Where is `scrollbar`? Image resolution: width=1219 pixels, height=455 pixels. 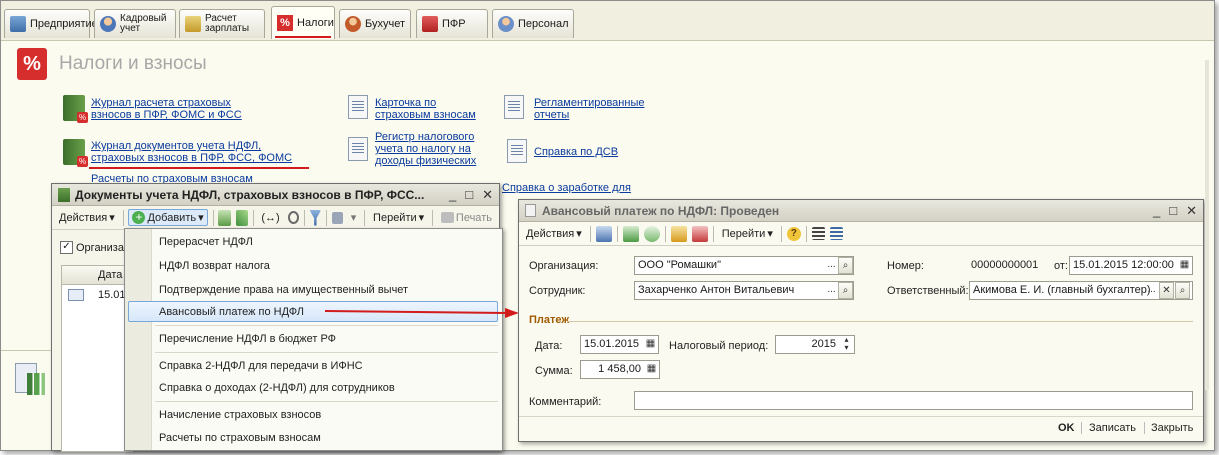 scrollbar is located at coordinates (1207, 225).